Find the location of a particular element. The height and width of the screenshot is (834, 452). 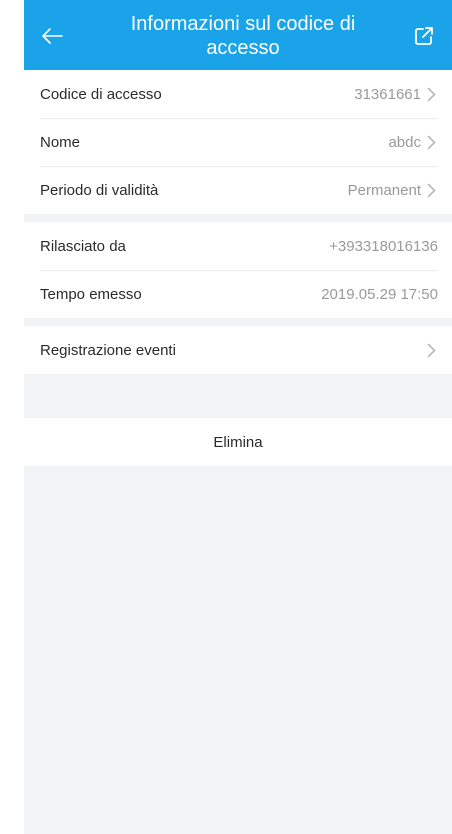

row-validity-period: Periodo di validità Permanent is located at coordinates (238, 190).